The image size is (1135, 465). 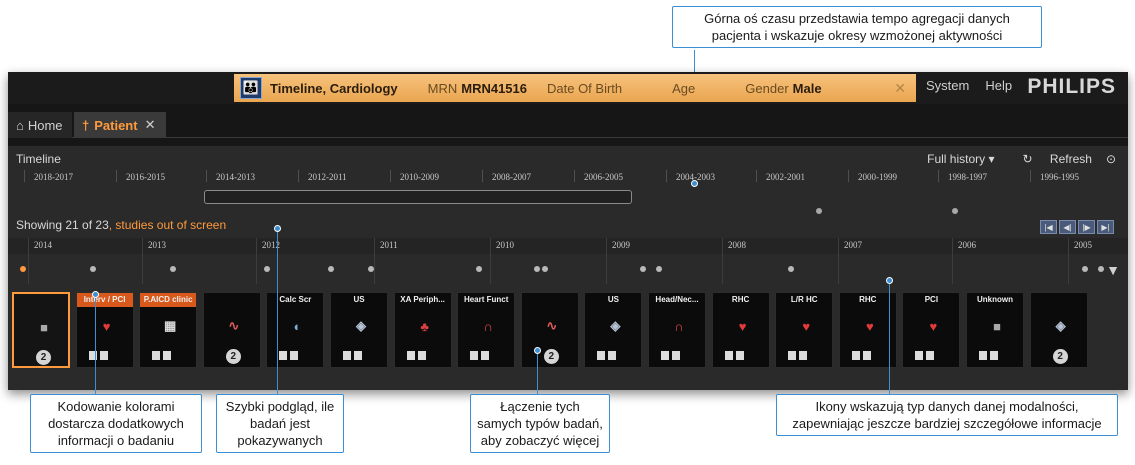 I want to click on study-count-badge: 2, so click(x=1060, y=356).